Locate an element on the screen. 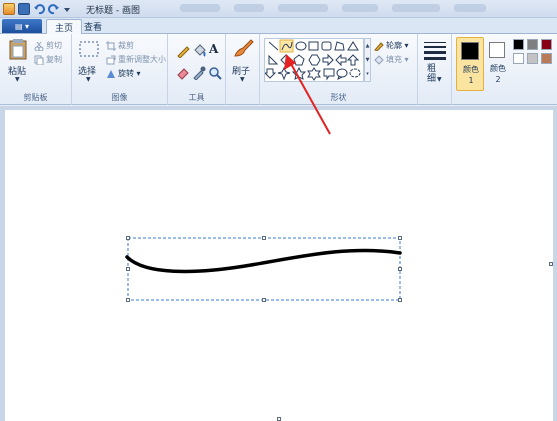 The image size is (557, 421). crop-button: 裁剪 is located at coordinates (120, 45).